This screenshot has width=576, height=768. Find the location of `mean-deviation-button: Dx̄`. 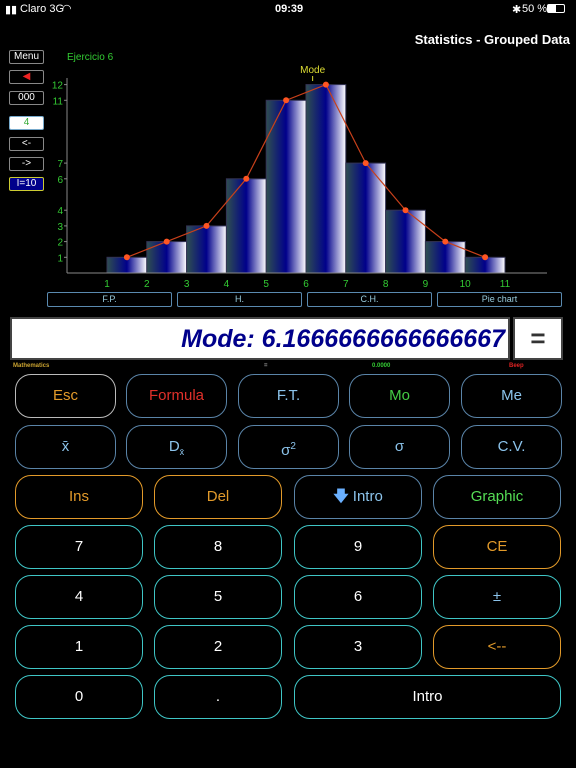

mean-deviation-button: Dx̄ is located at coordinates (176, 447).